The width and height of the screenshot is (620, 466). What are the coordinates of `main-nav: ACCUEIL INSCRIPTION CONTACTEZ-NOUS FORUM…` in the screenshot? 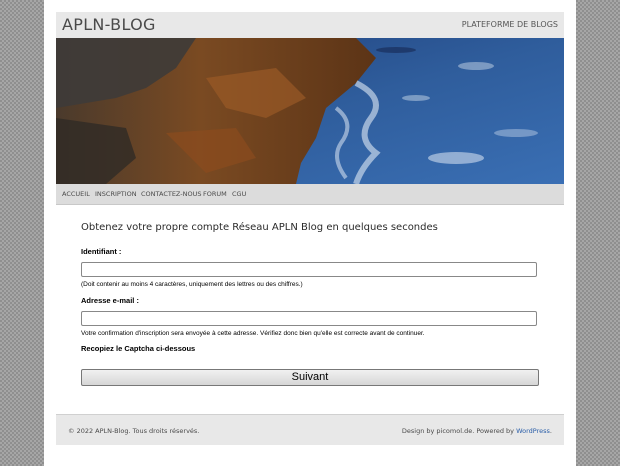 It's located at (310, 194).